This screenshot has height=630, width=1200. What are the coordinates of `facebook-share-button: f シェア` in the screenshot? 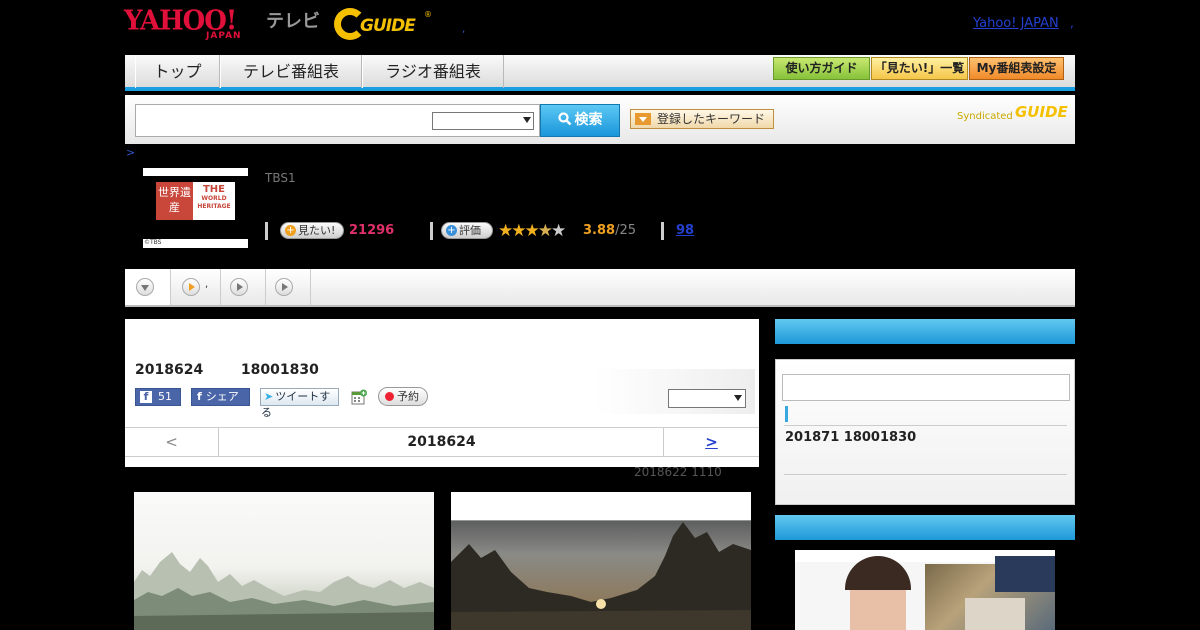 It's located at (220, 397).